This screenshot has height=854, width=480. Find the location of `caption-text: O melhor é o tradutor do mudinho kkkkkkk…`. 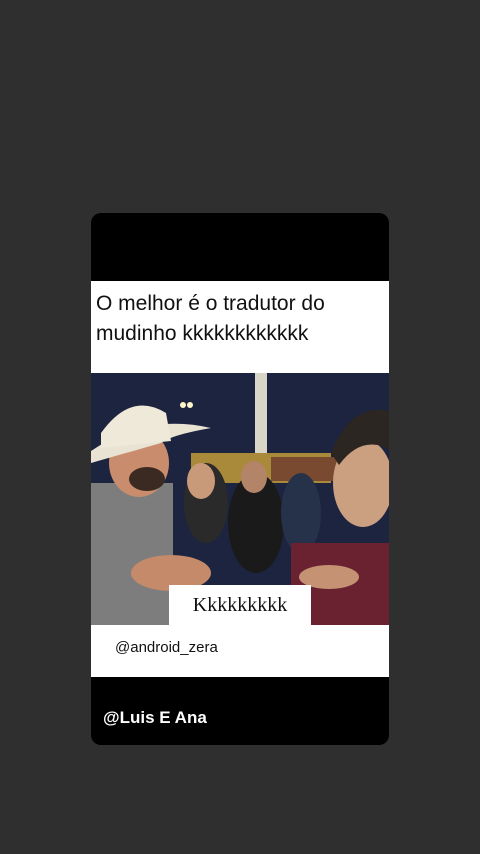

caption-text: O melhor é o tradutor do mudinho kkkkkkk… is located at coordinates (210, 318).